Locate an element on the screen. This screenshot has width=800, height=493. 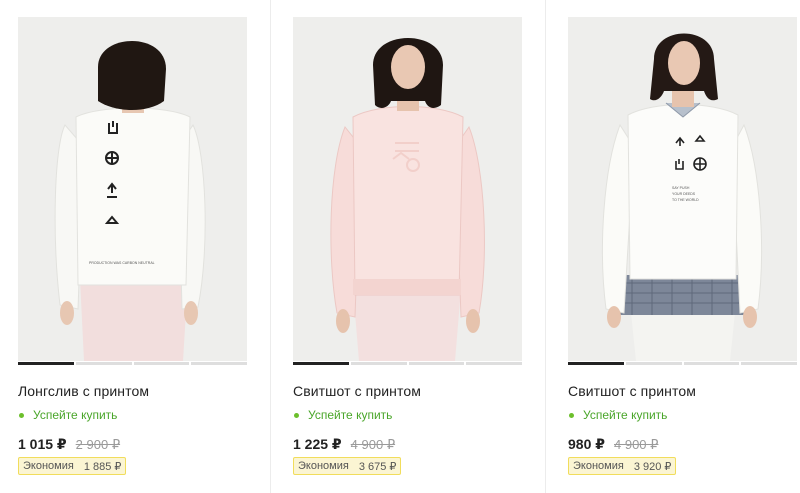
svg-text: TO THE WORLD is located at coordinates (685, 200).